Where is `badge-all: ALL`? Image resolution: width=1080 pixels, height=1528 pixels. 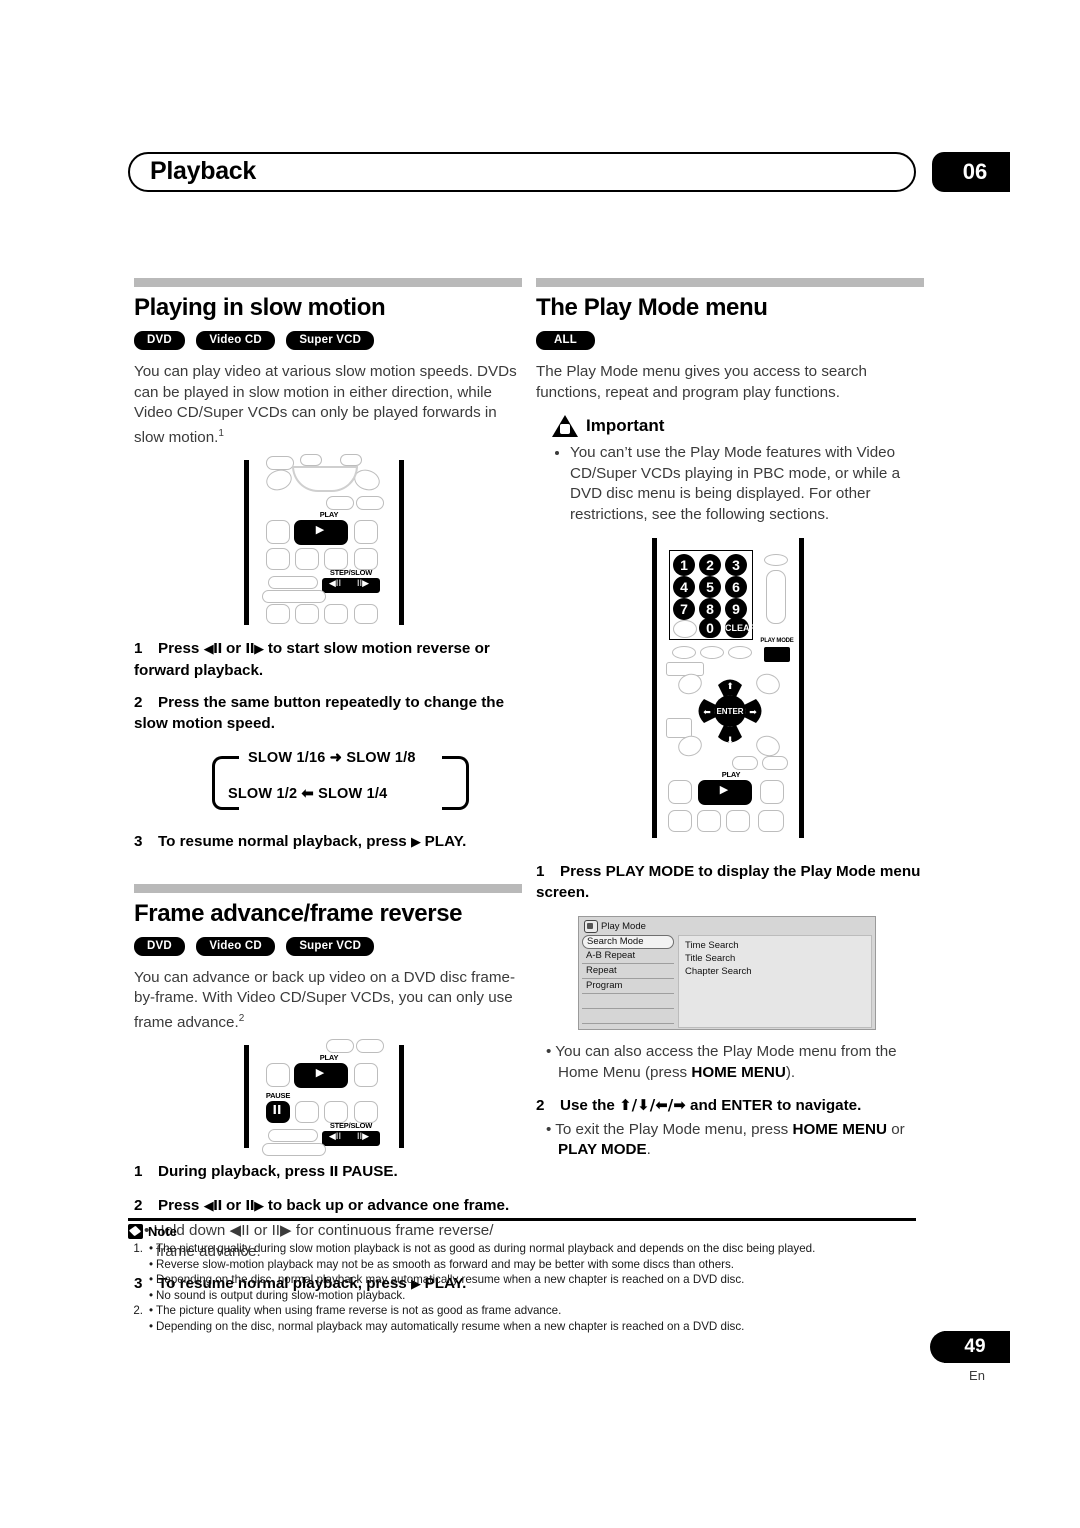 badge-all: ALL is located at coordinates (565, 340).